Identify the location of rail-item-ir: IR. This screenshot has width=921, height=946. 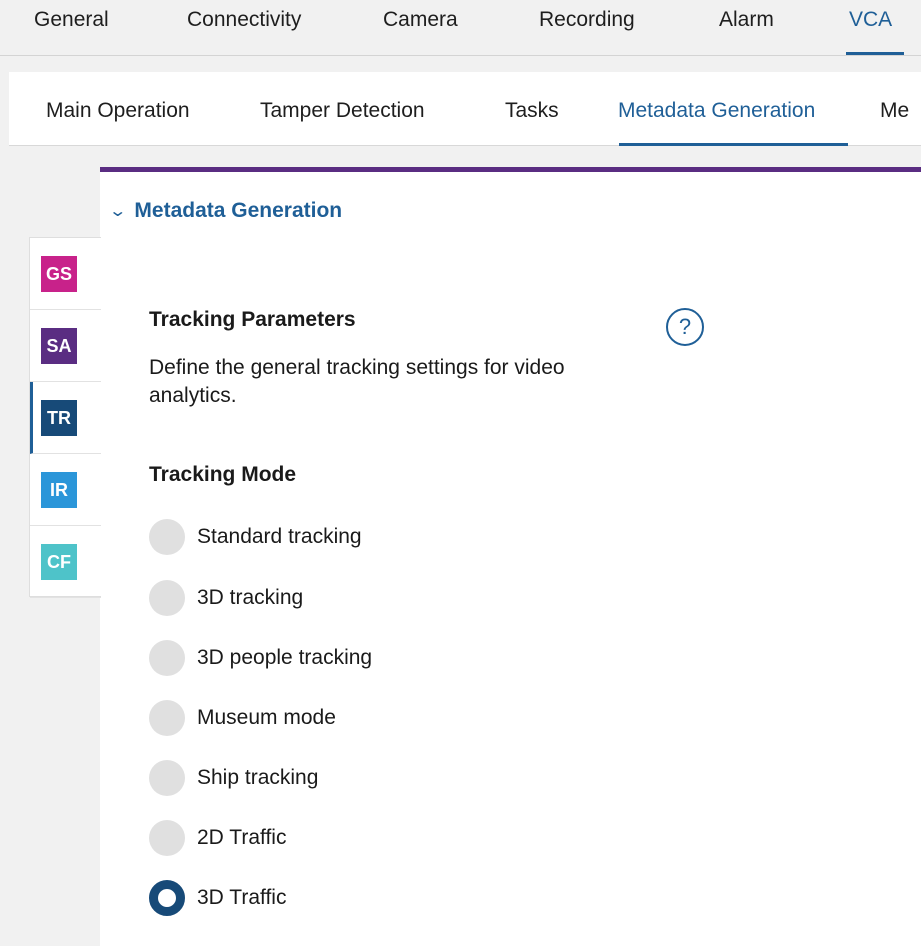
(65, 490).